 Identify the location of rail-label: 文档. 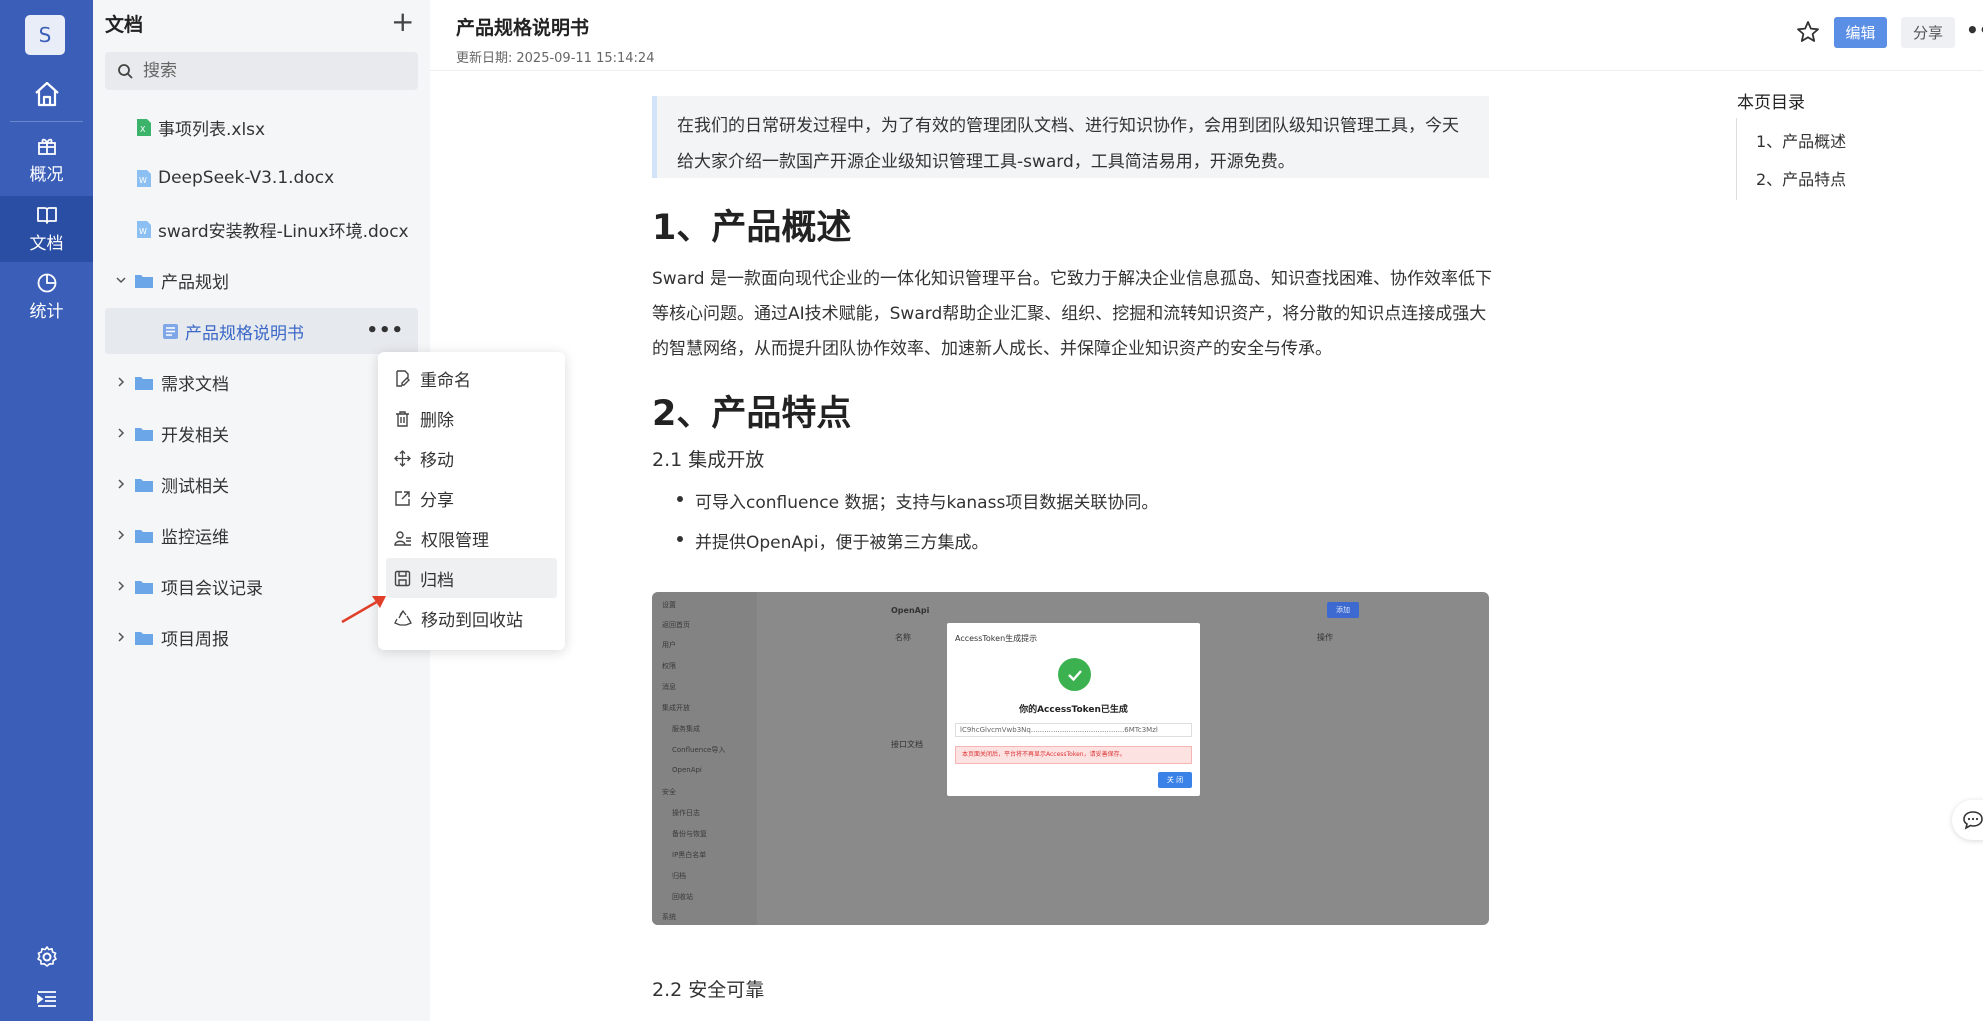
(46, 244).